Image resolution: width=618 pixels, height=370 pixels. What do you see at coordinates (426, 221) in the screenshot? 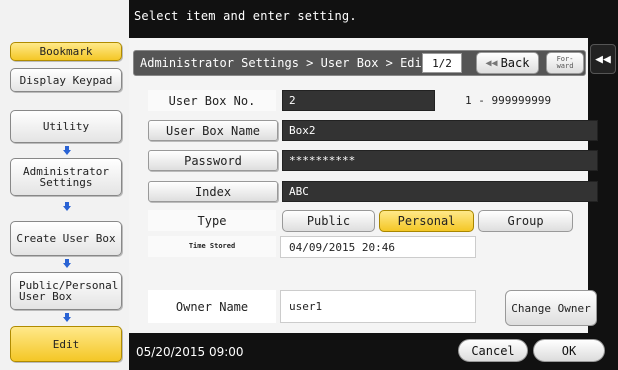
I see `type-personal-button: Personal` at bounding box center [426, 221].